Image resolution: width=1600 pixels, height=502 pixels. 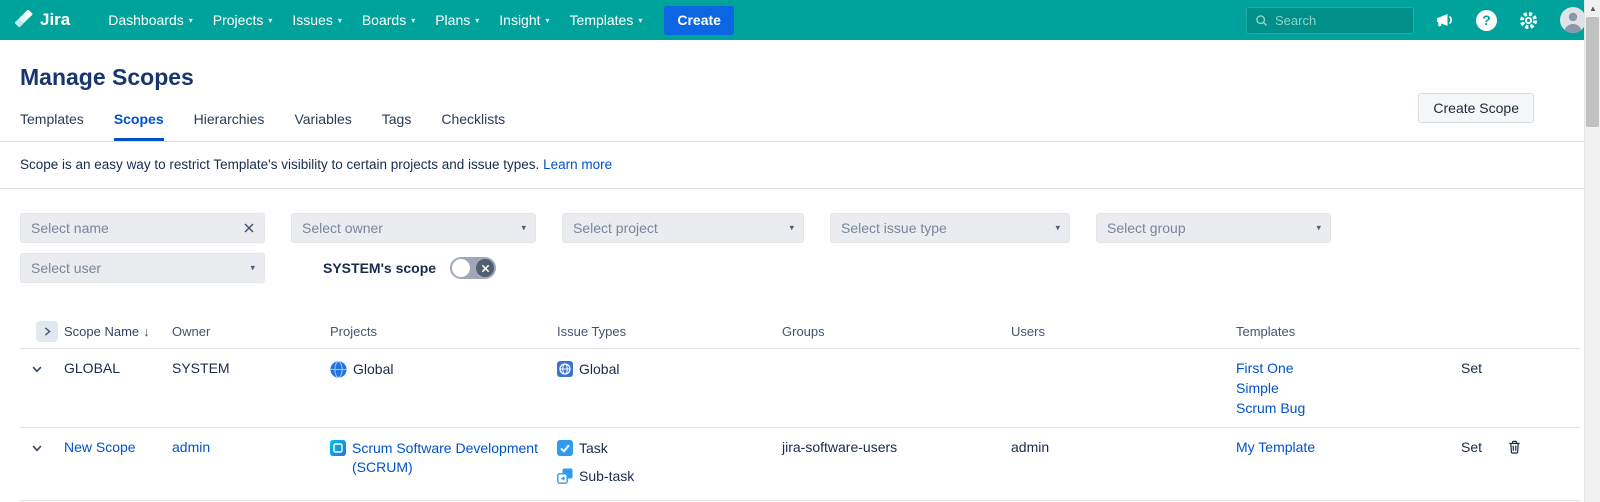 I want to click on create-button: Create, so click(x=699, y=20).